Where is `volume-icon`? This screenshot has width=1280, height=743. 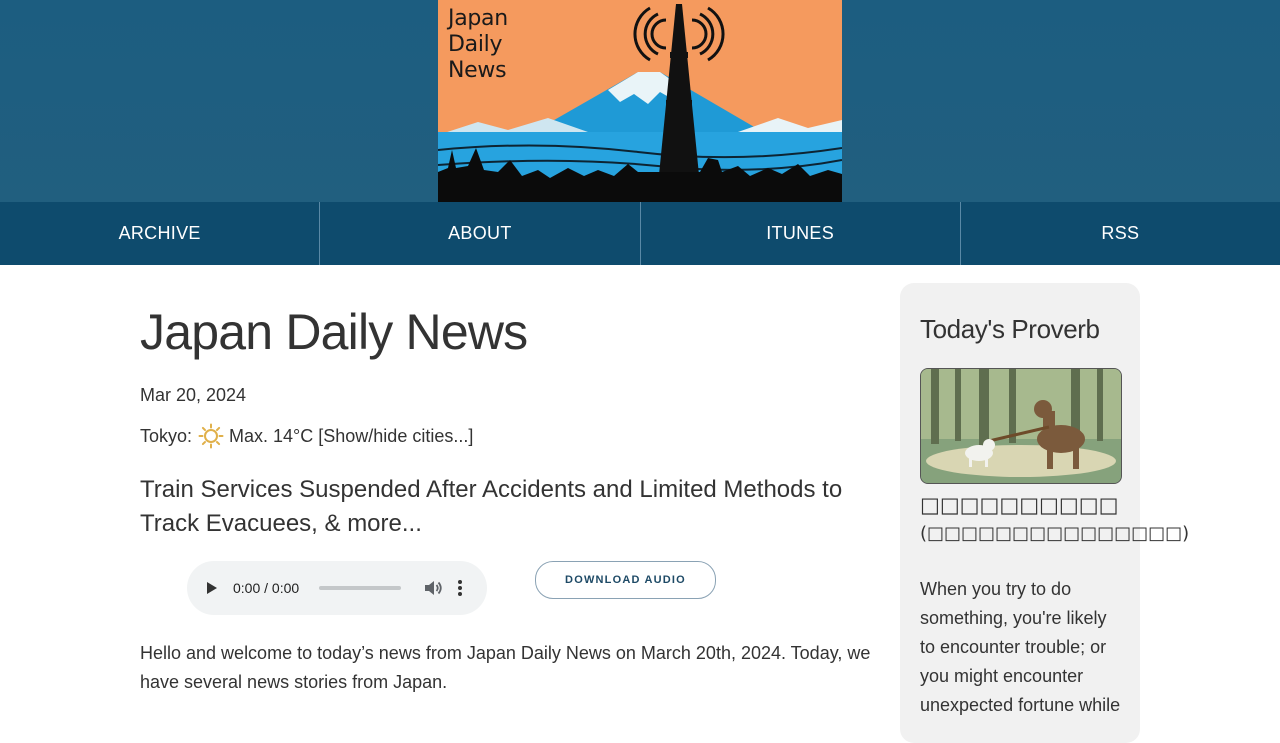
volume-icon is located at coordinates (433, 588).